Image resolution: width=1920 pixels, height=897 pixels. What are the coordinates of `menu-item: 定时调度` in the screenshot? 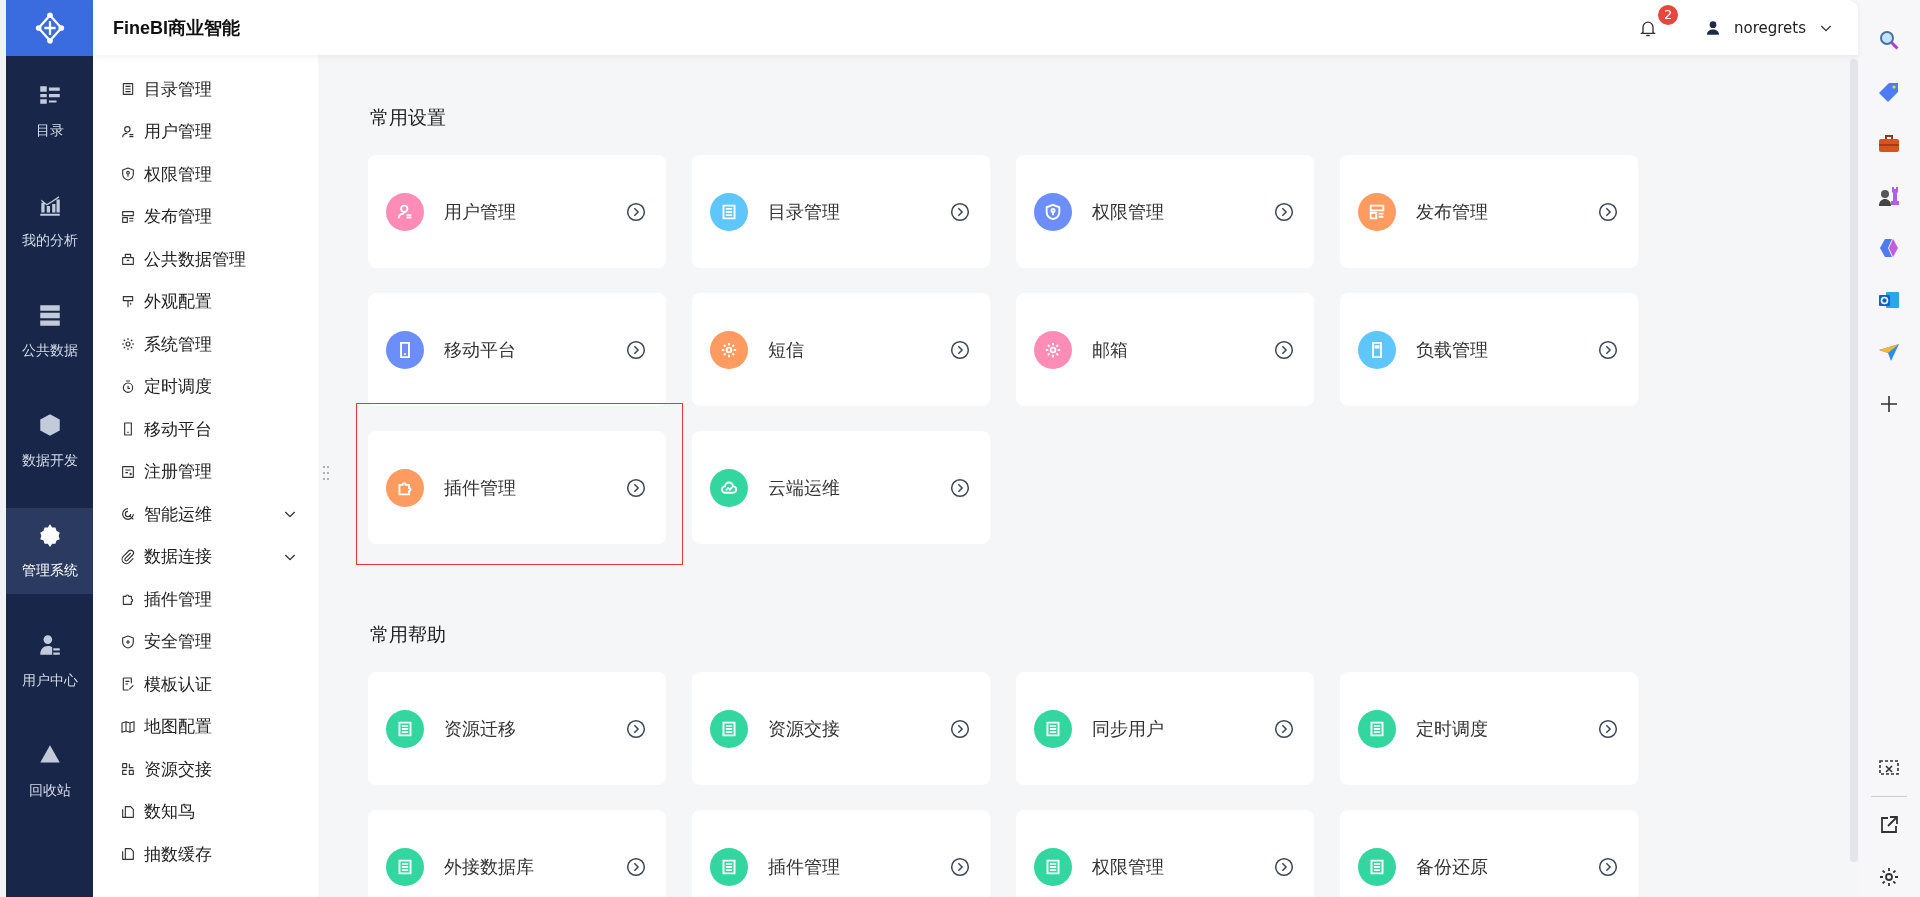 It's located at (205, 386).